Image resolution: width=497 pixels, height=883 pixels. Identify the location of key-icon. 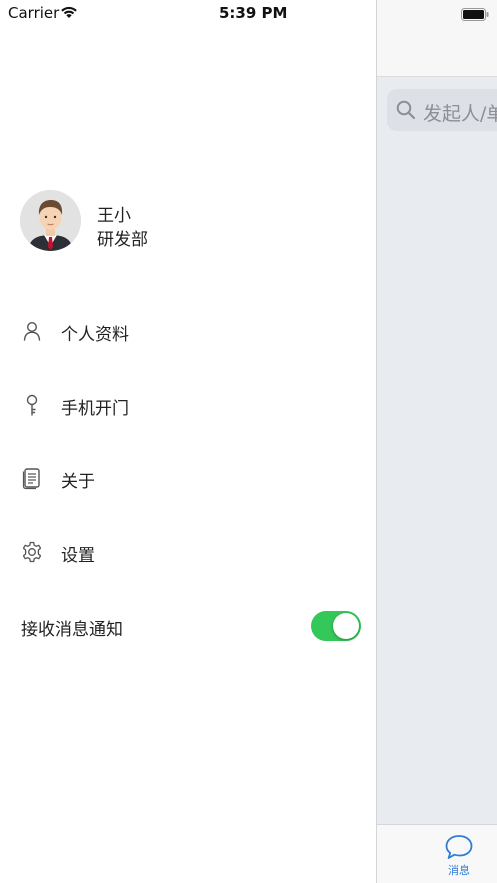
(32, 405).